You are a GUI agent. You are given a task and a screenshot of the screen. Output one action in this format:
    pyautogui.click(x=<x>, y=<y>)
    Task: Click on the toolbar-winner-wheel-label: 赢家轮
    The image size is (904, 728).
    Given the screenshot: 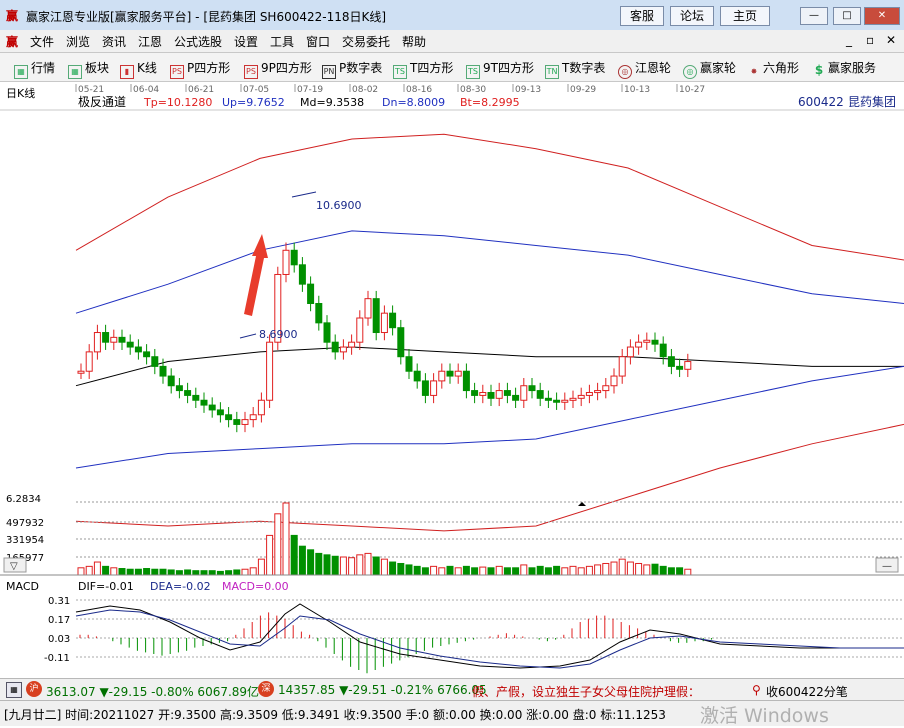 What is the action you would take?
    pyautogui.click(x=718, y=68)
    